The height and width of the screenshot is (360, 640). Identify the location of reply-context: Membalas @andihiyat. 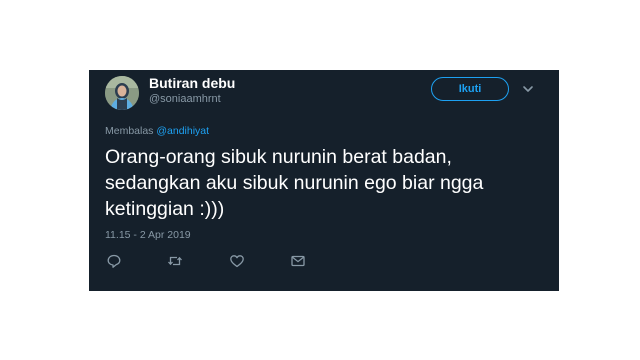
(157, 131).